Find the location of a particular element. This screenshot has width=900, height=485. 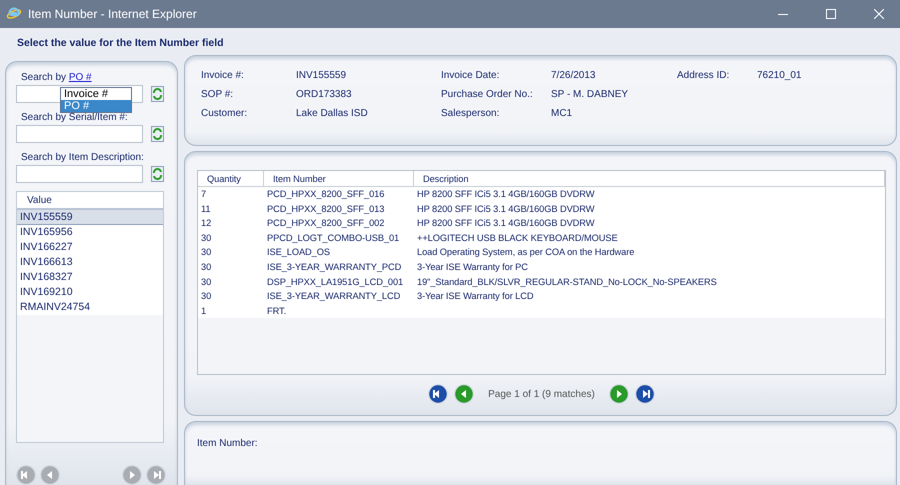

detail-value: INV155559 is located at coordinates (322, 75).